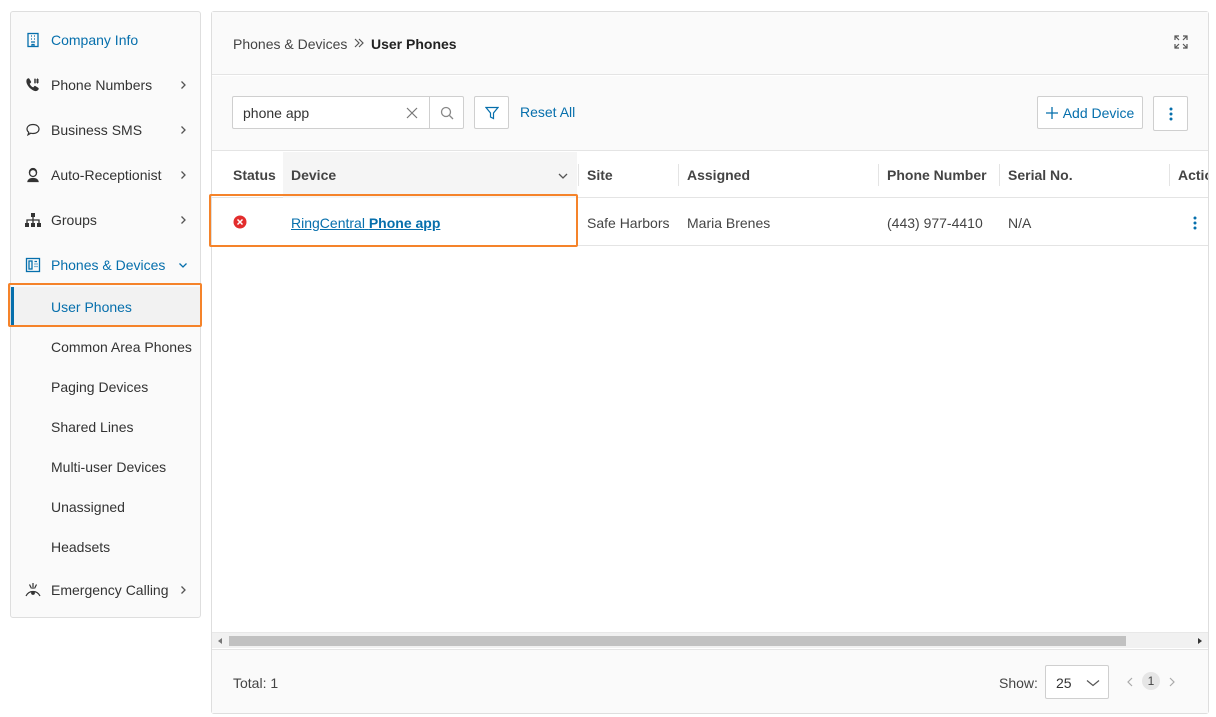  Describe the element at coordinates (105, 220) in the screenshot. I see `sidebar-item-groups: Groups` at that location.